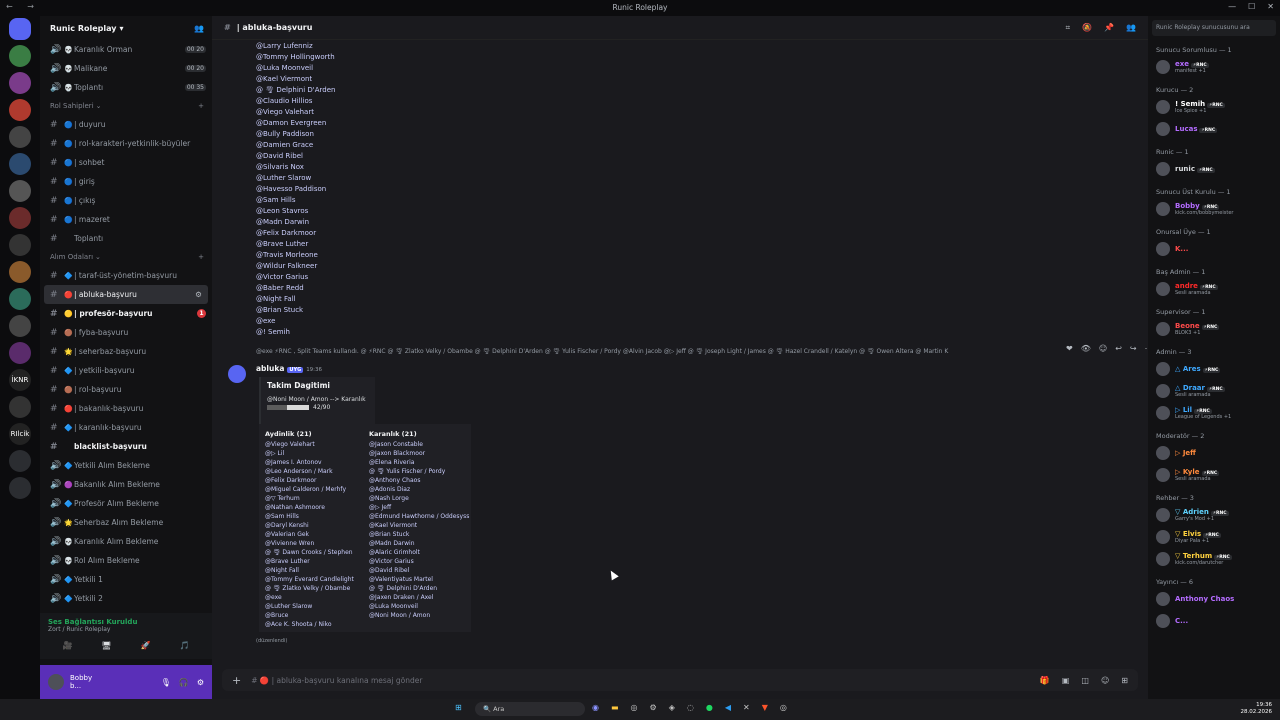 The width and height of the screenshot is (1280, 720). What do you see at coordinates (416, 526) in the screenshot?
I see `team-member: @Kael Viermont` at bounding box center [416, 526].